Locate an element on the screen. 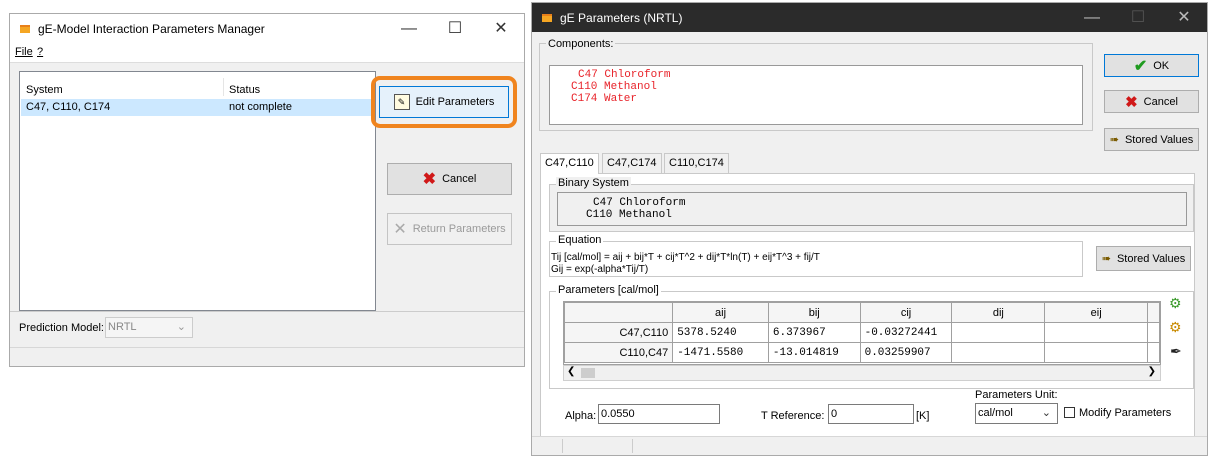 The width and height of the screenshot is (1209, 456). t-reference-value: 0 is located at coordinates (834, 414).